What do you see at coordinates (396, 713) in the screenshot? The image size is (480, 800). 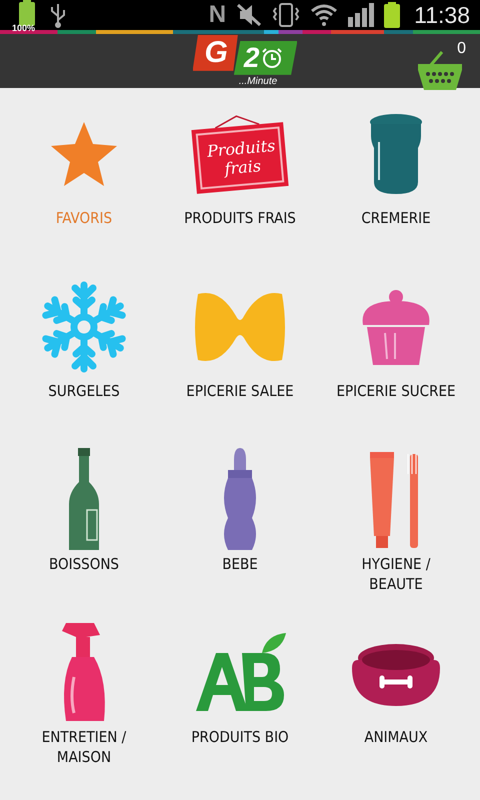 I see `category-button: ANIMAUX` at bounding box center [396, 713].